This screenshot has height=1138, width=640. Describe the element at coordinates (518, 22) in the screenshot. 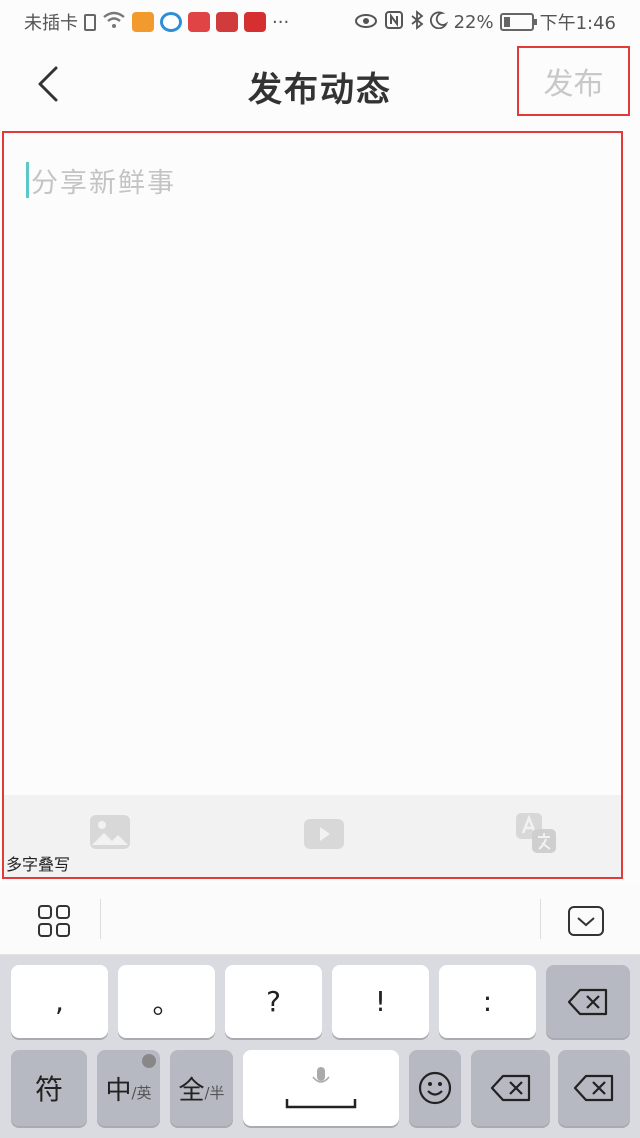

I see `battery-icon` at that location.